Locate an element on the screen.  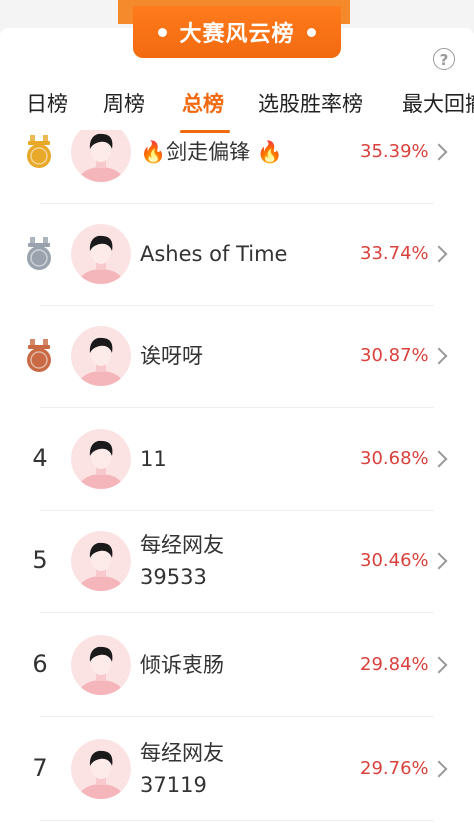
return-rate: 33.74% is located at coordinates (394, 253).